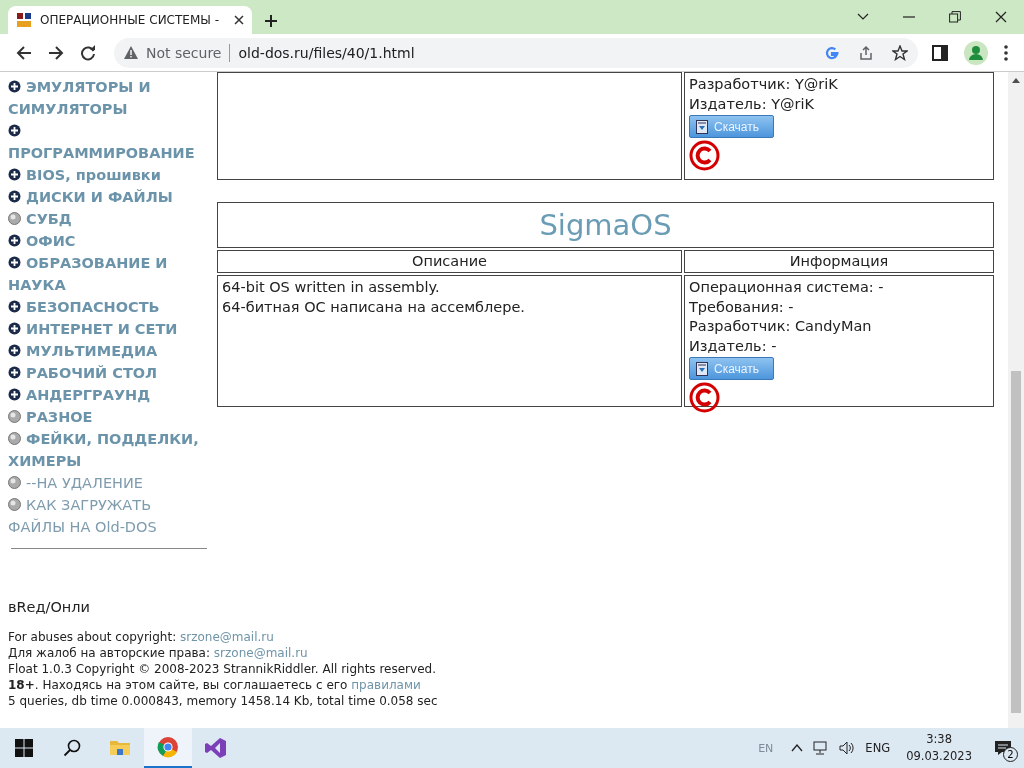 This screenshot has height=768, width=1024. I want to click on network-icon, so click(821, 748).